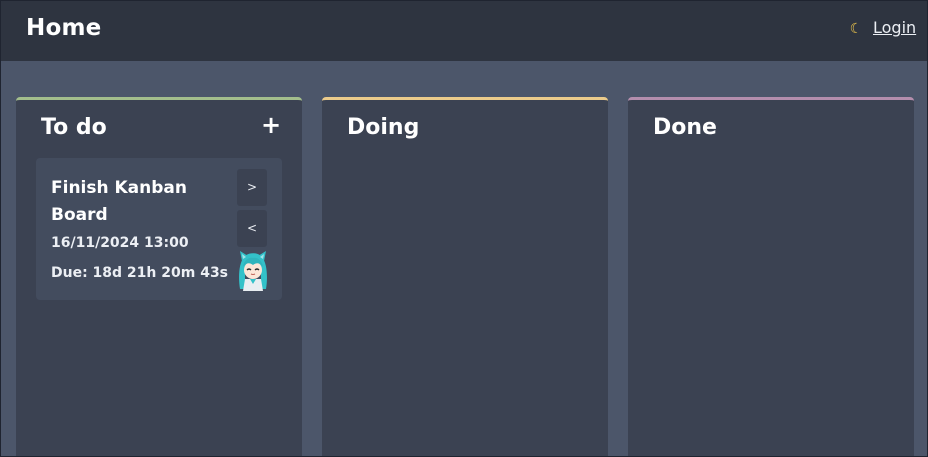 This screenshot has height=457, width=928. Describe the element at coordinates (140, 273) in the screenshot. I see `task-due-countdown: Due: 18d 21h 20m 43s` at that location.